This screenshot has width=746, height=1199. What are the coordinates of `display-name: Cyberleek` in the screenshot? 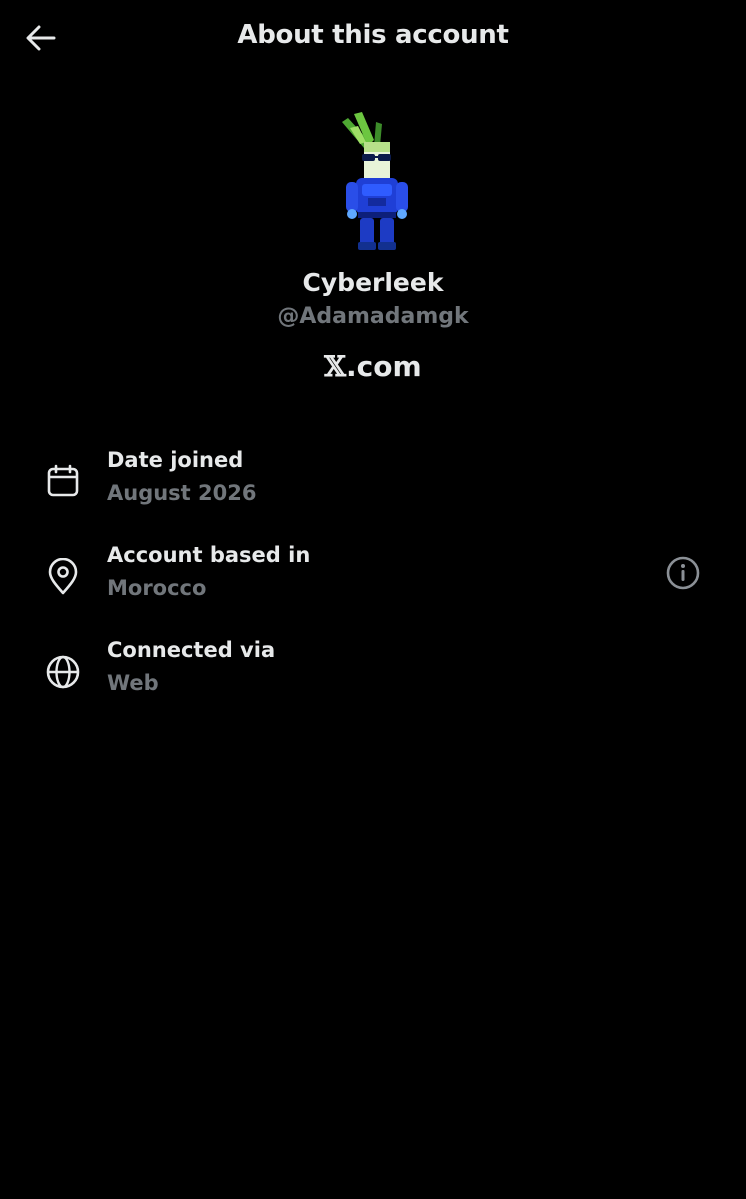 It's located at (373, 282).